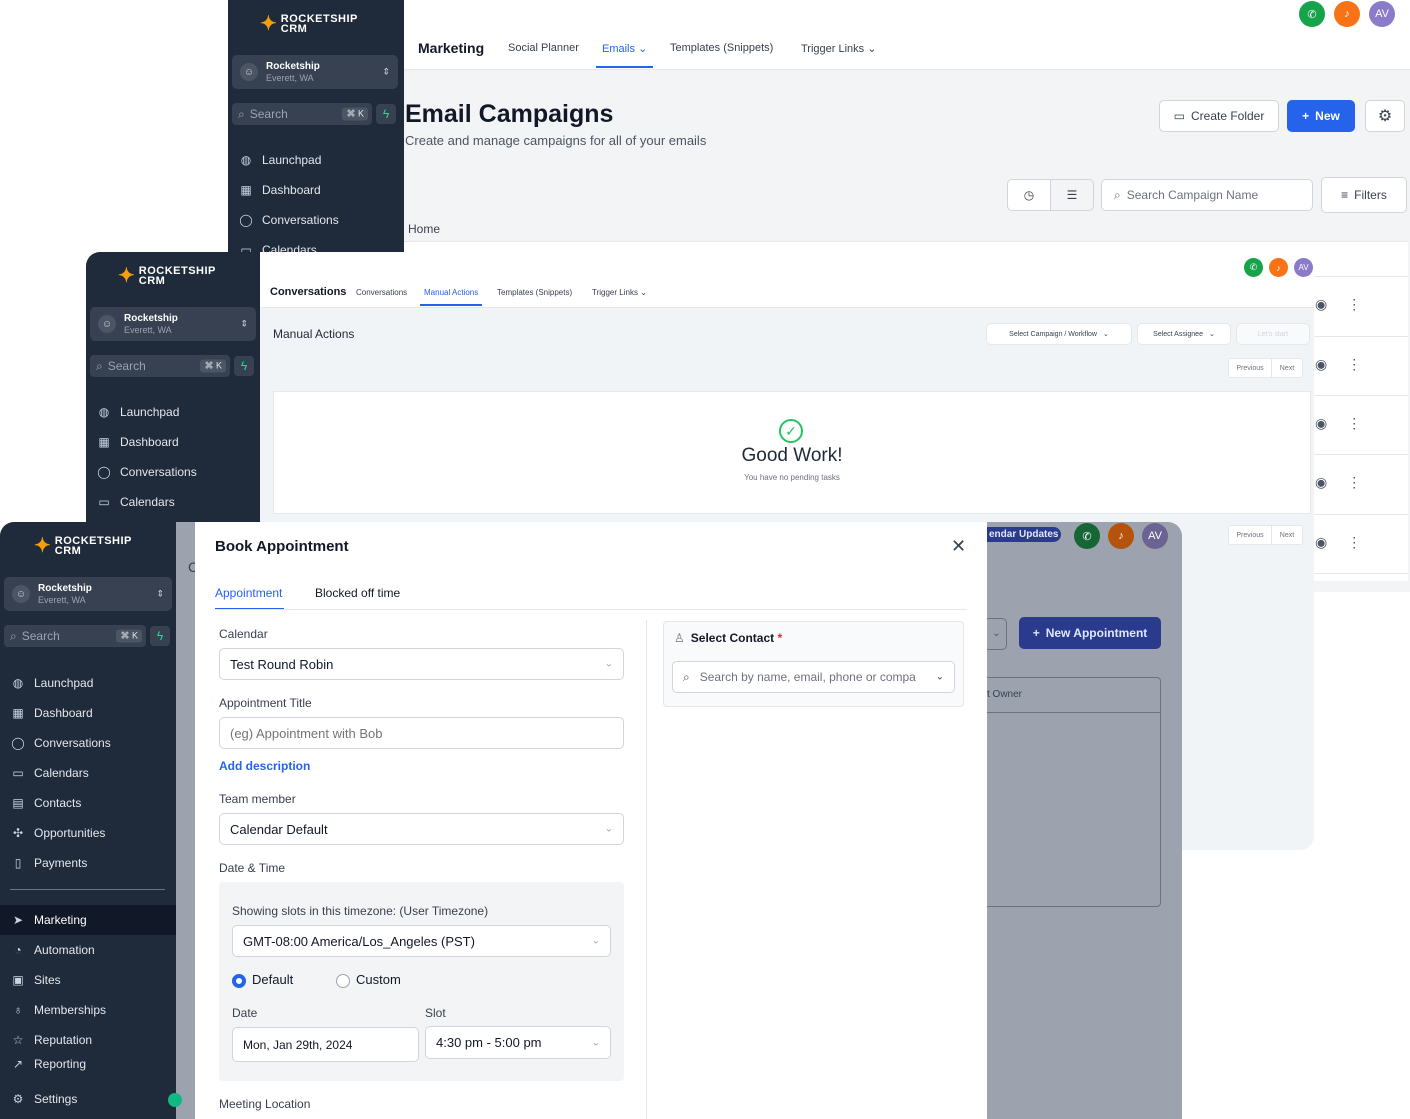 The height and width of the screenshot is (1119, 1410). What do you see at coordinates (1059, 334) in the screenshot?
I see `select-campaign-dropdown: Select Campaign / Workflow ⌄` at bounding box center [1059, 334].